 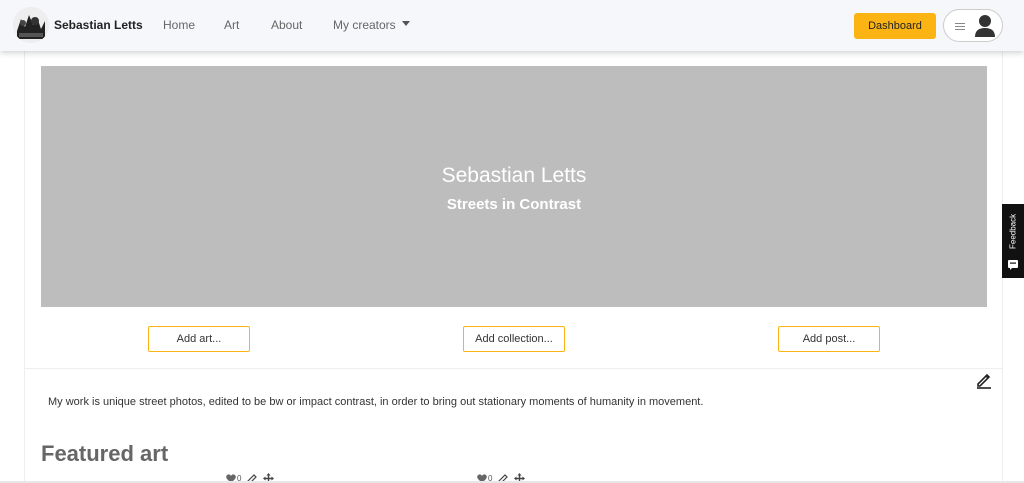 I want to click on dashboard-button: Dashboard, so click(x=895, y=26).